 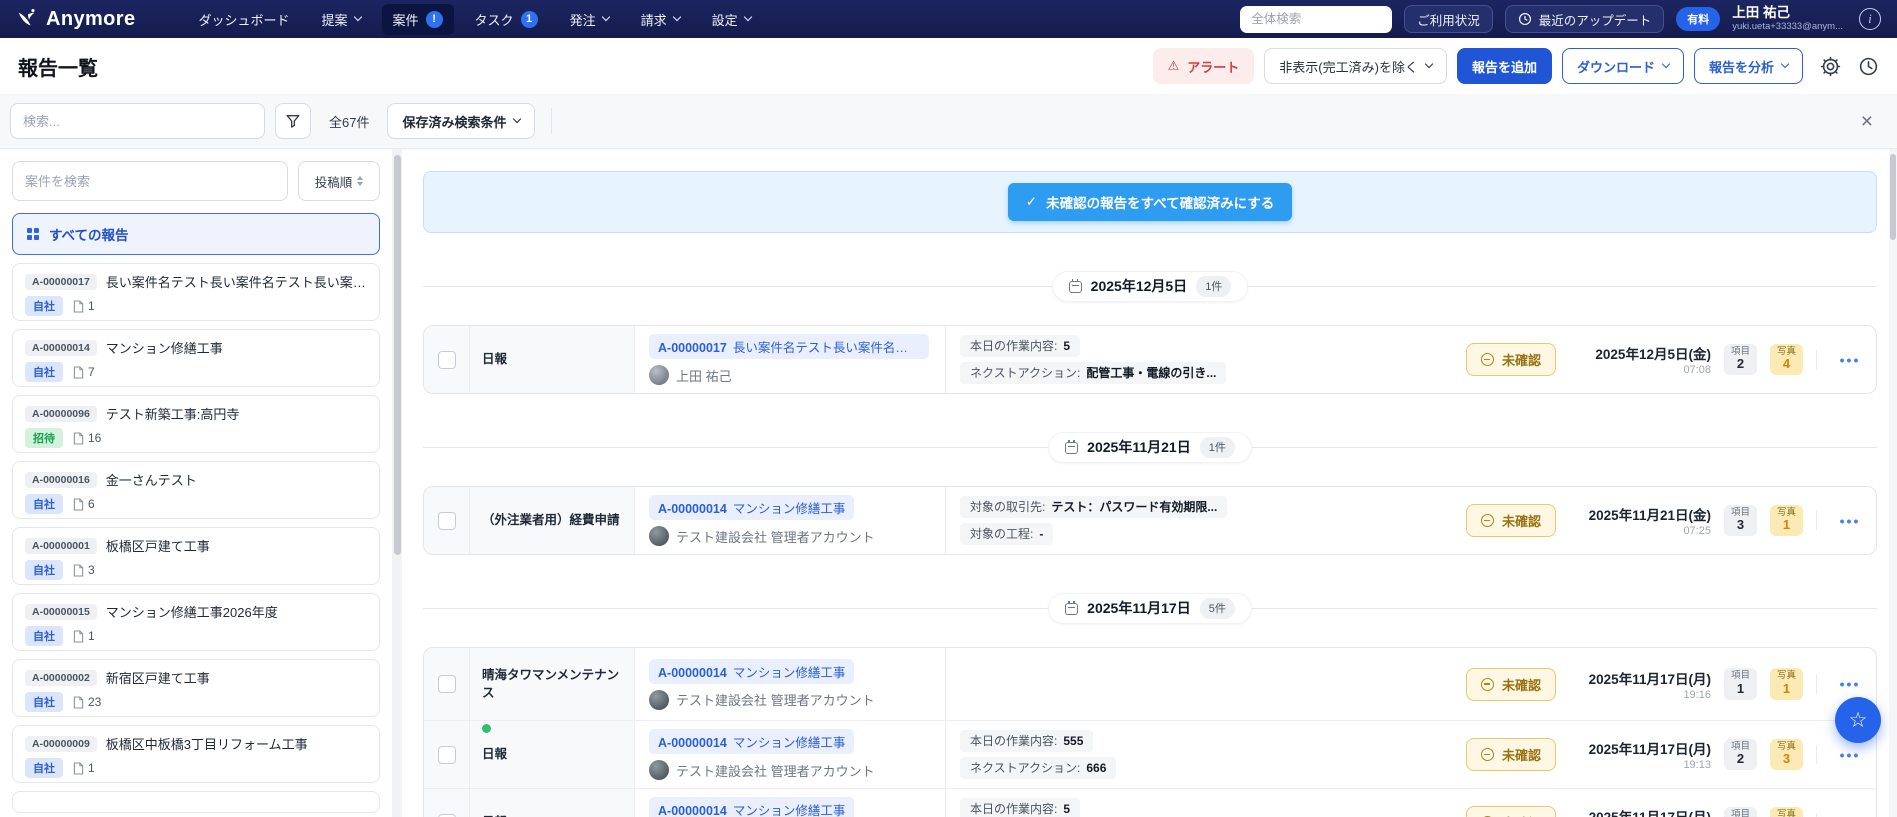 I want to click on funnel-icon, so click(x=293, y=121).